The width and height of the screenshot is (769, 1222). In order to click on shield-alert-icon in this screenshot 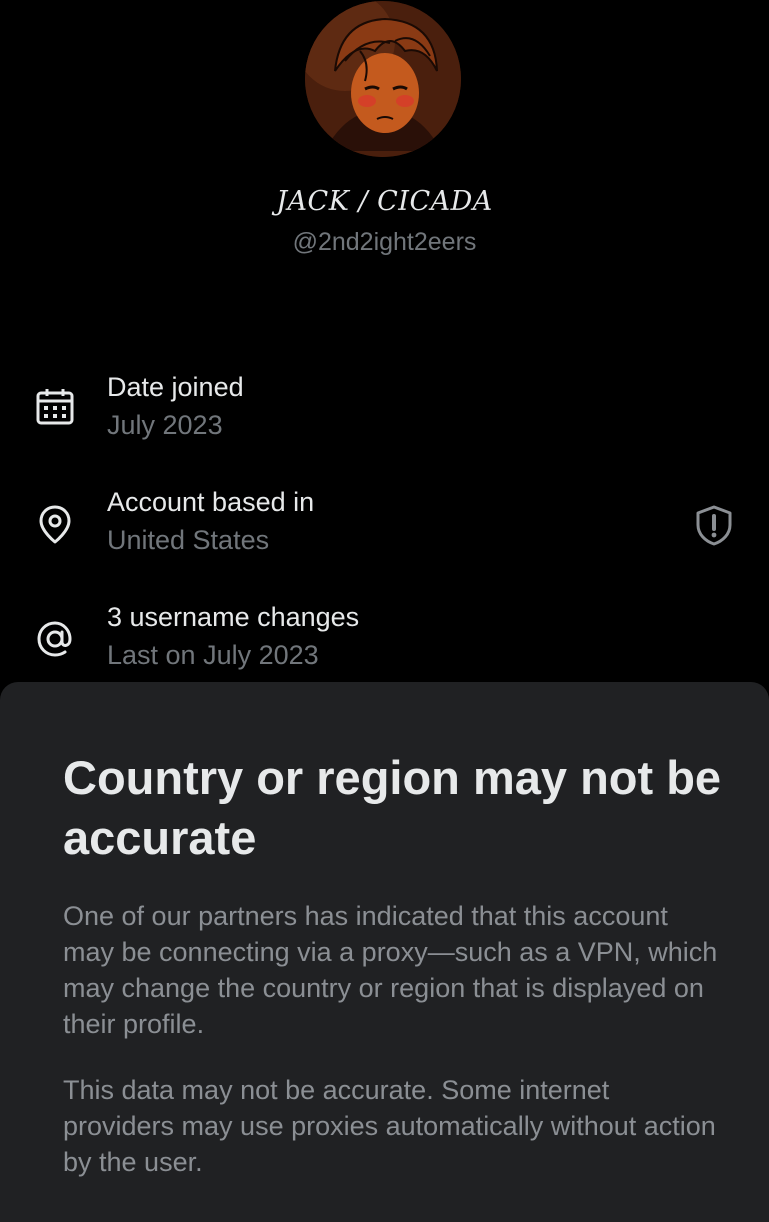, I will do `click(714, 525)`.